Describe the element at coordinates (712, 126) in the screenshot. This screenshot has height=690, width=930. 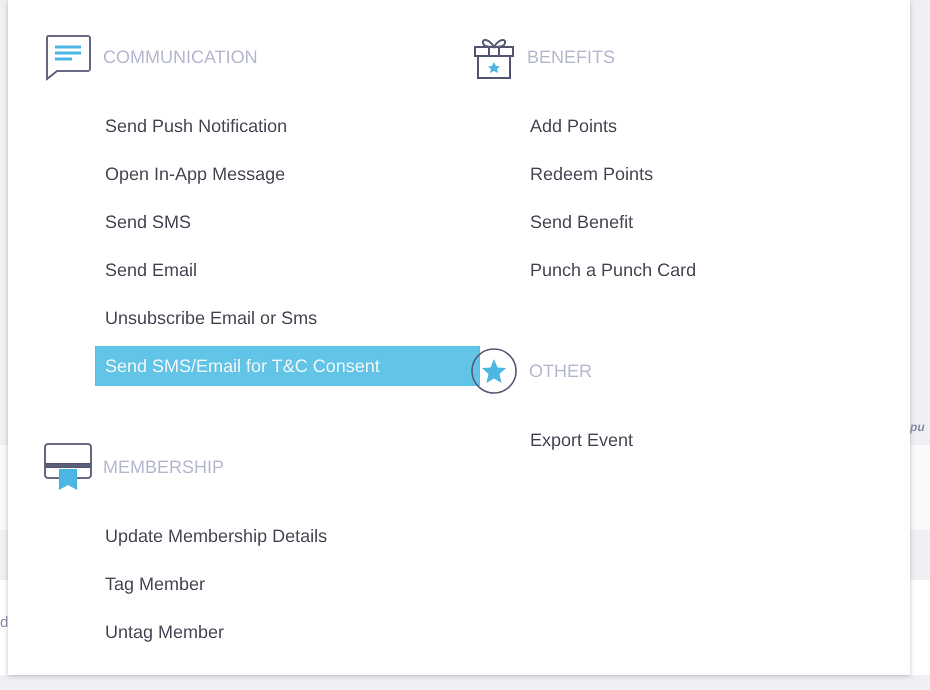
I see `menu-item: Add Points` at that location.